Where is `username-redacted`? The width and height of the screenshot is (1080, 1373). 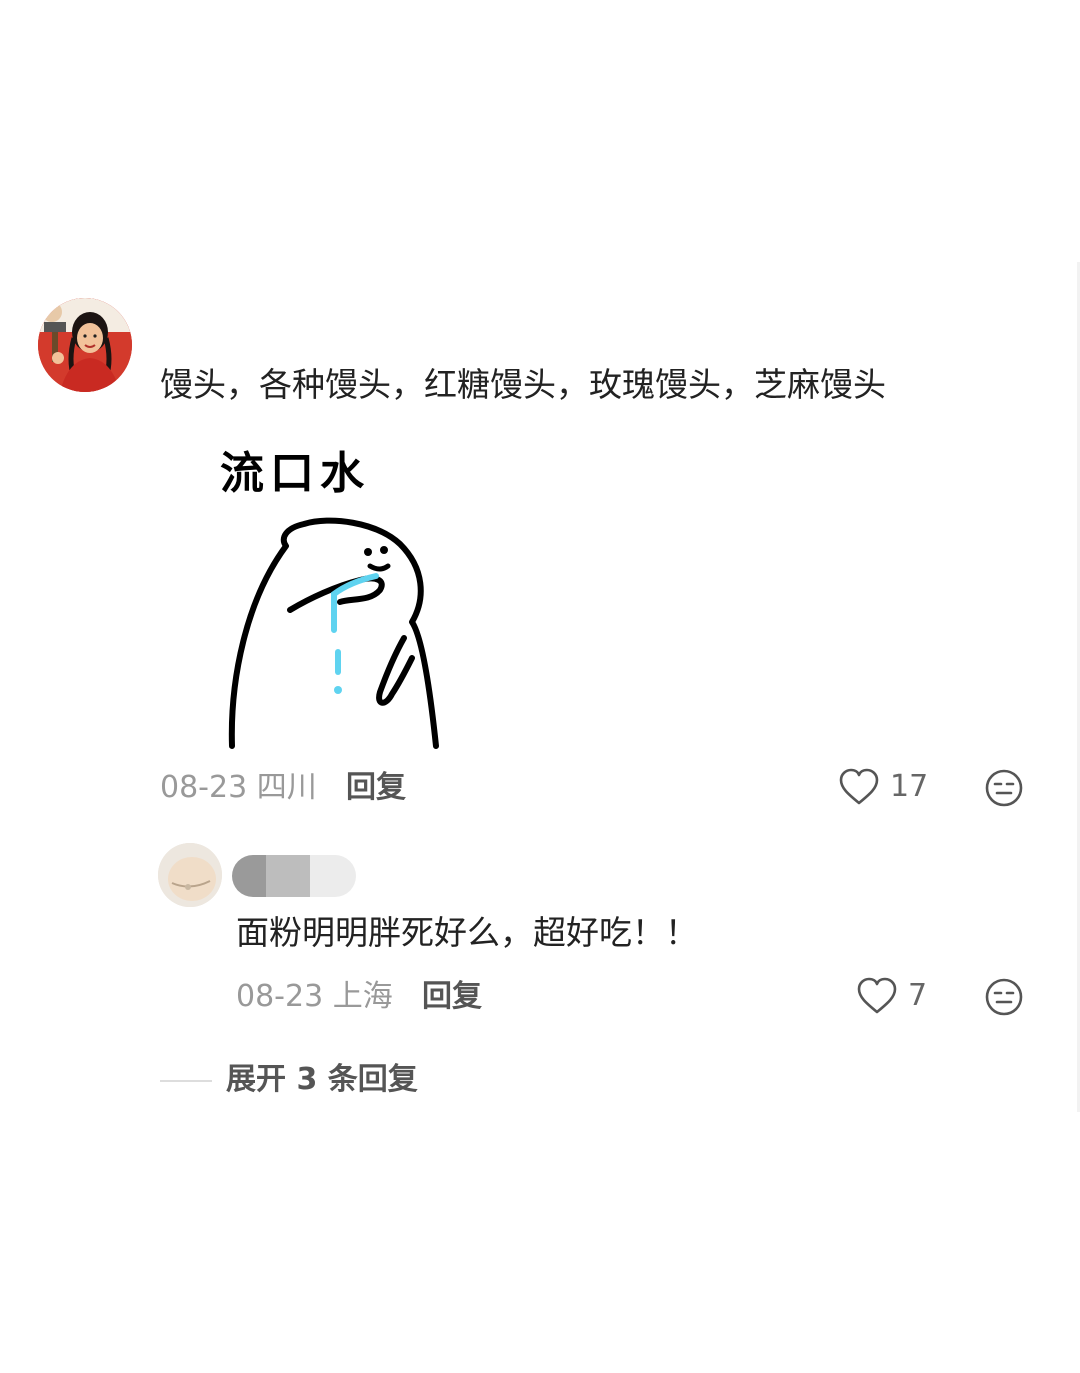 username-redacted is located at coordinates (294, 876).